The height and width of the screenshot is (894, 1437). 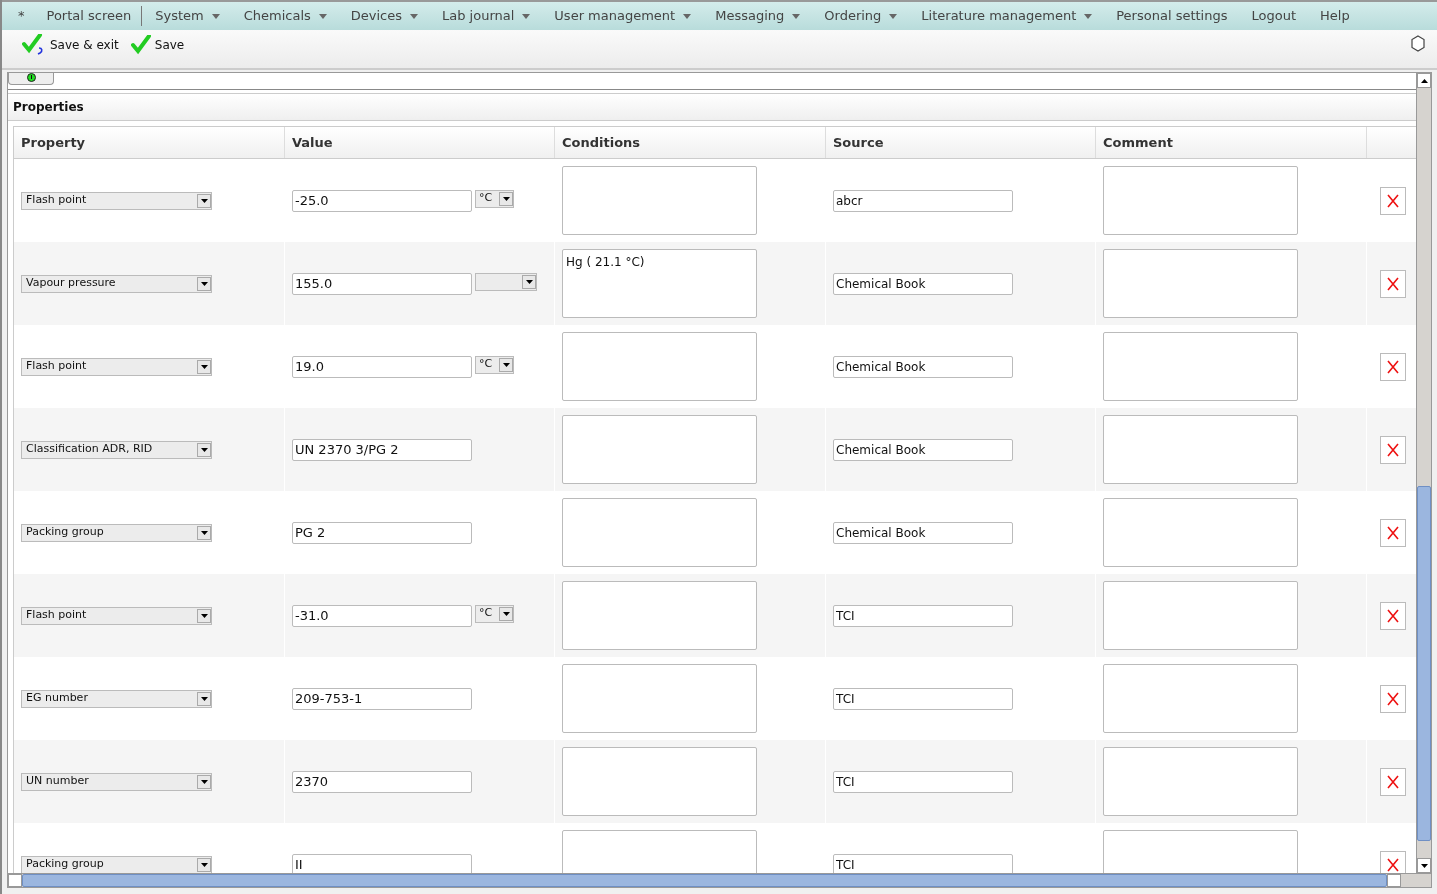 I want to click on property-dropdown: Classification ADR, RID, so click(x=116, y=449).